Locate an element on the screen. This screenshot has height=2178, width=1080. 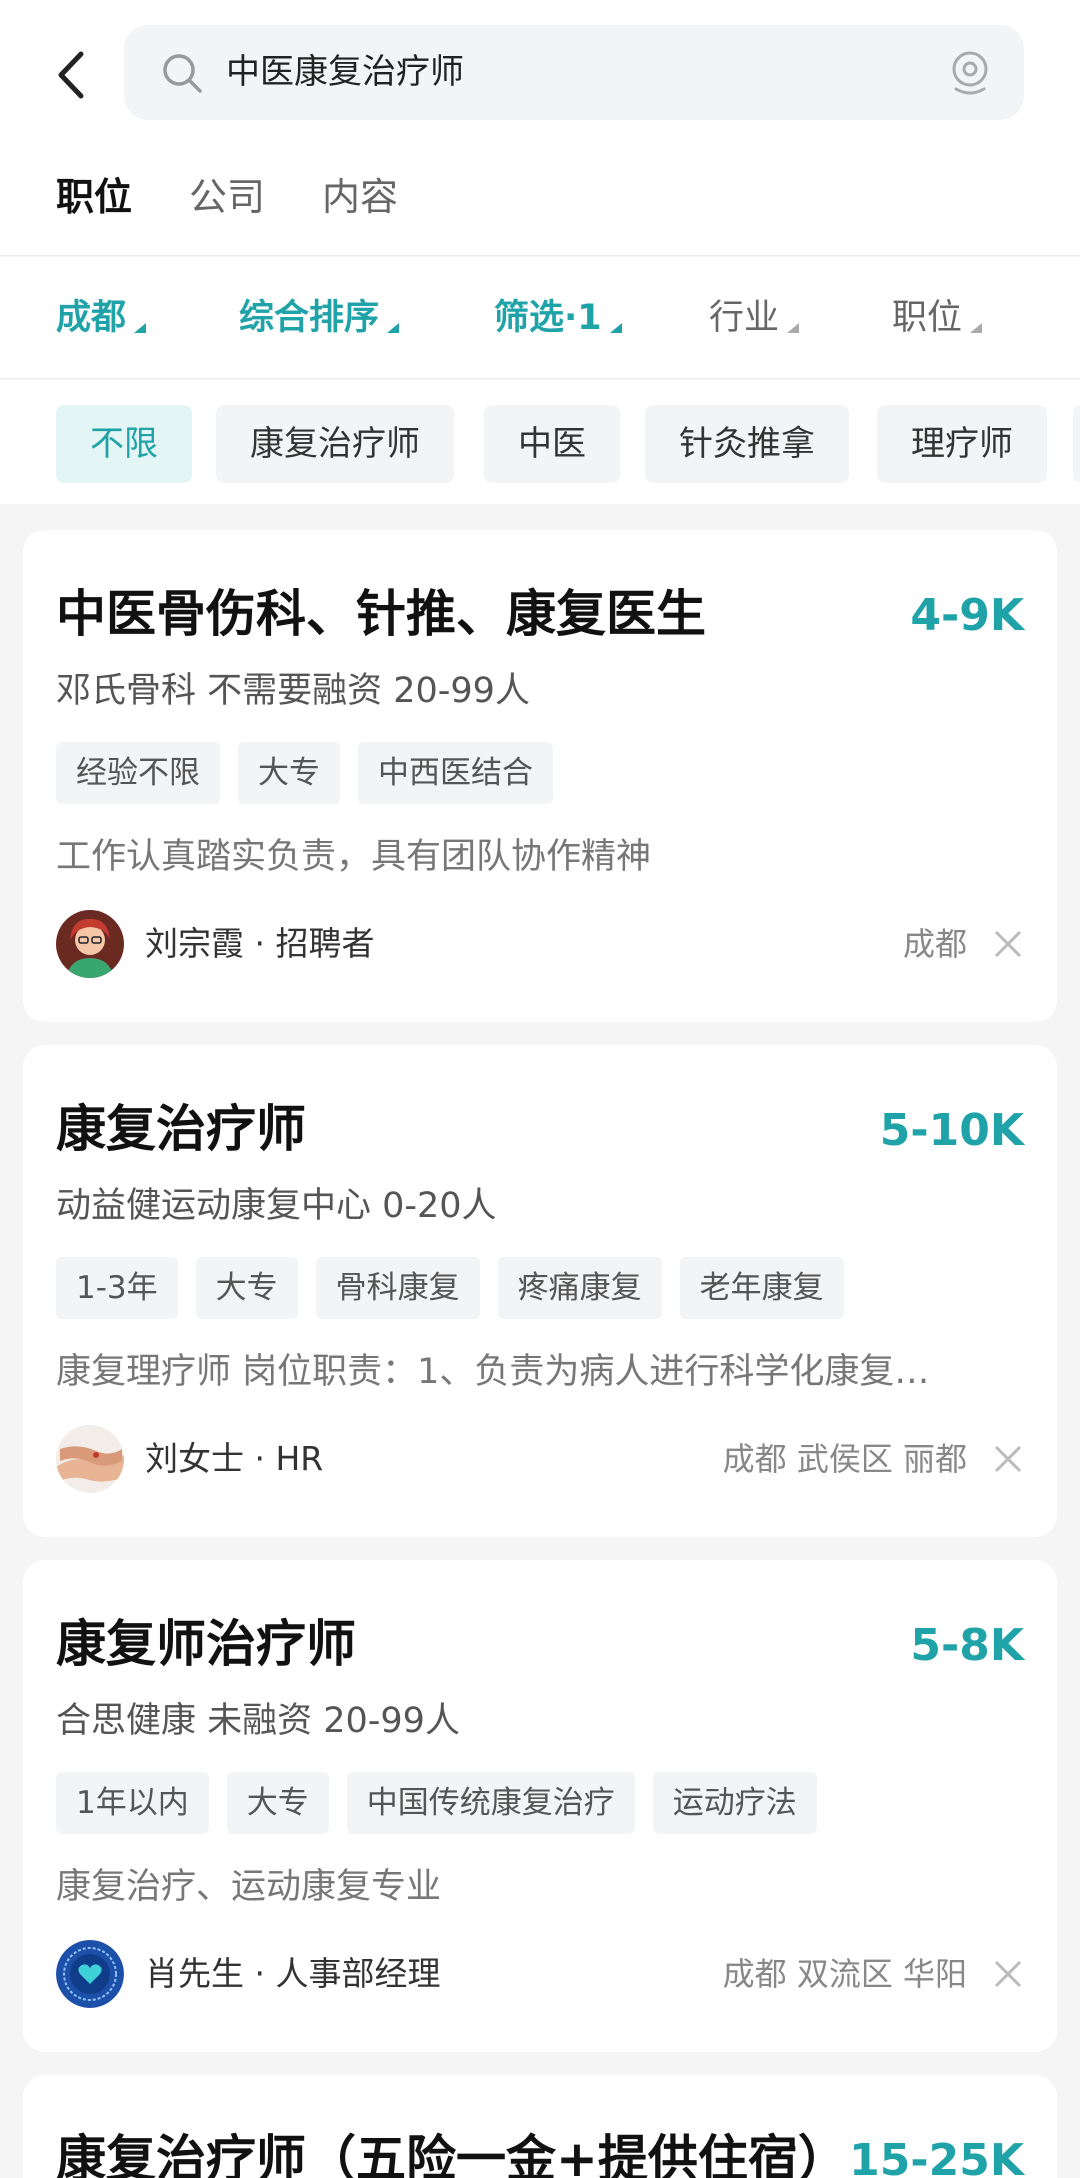
job-location: 成都 武侯区 丽都 is located at coordinates (844, 1459).